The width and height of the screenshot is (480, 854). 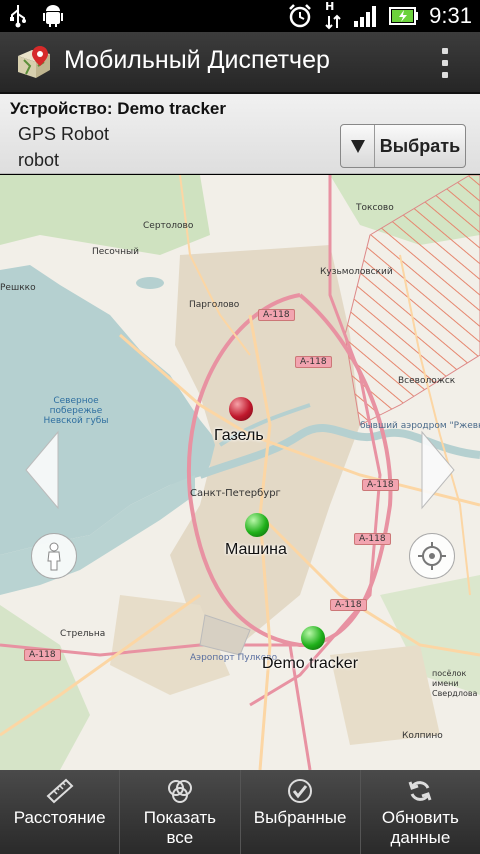 I want to click on ruler-icon, so click(x=60, y=791).